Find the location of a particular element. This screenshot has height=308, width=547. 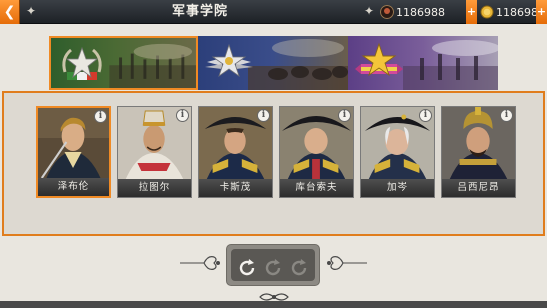

laurel-star-medal-icon is located at coordinates (82, 63).